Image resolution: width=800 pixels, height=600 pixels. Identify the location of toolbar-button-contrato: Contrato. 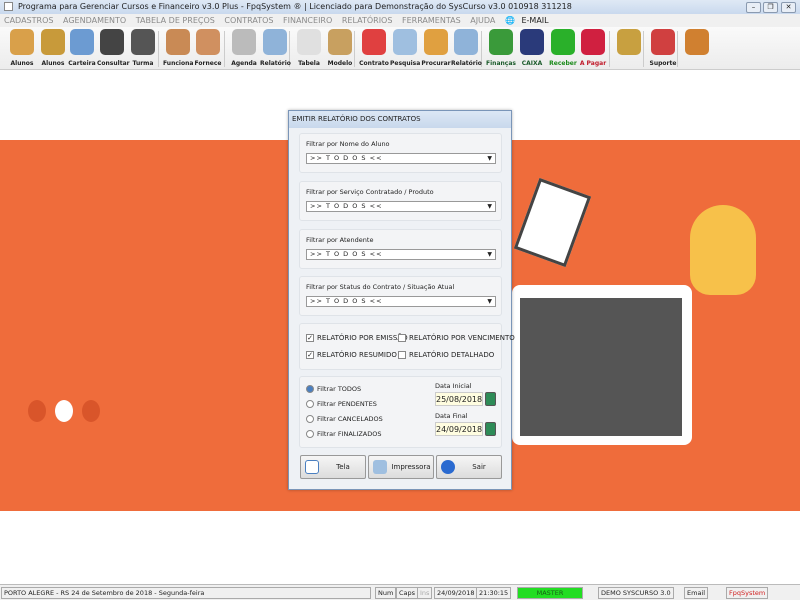
(374, 48).